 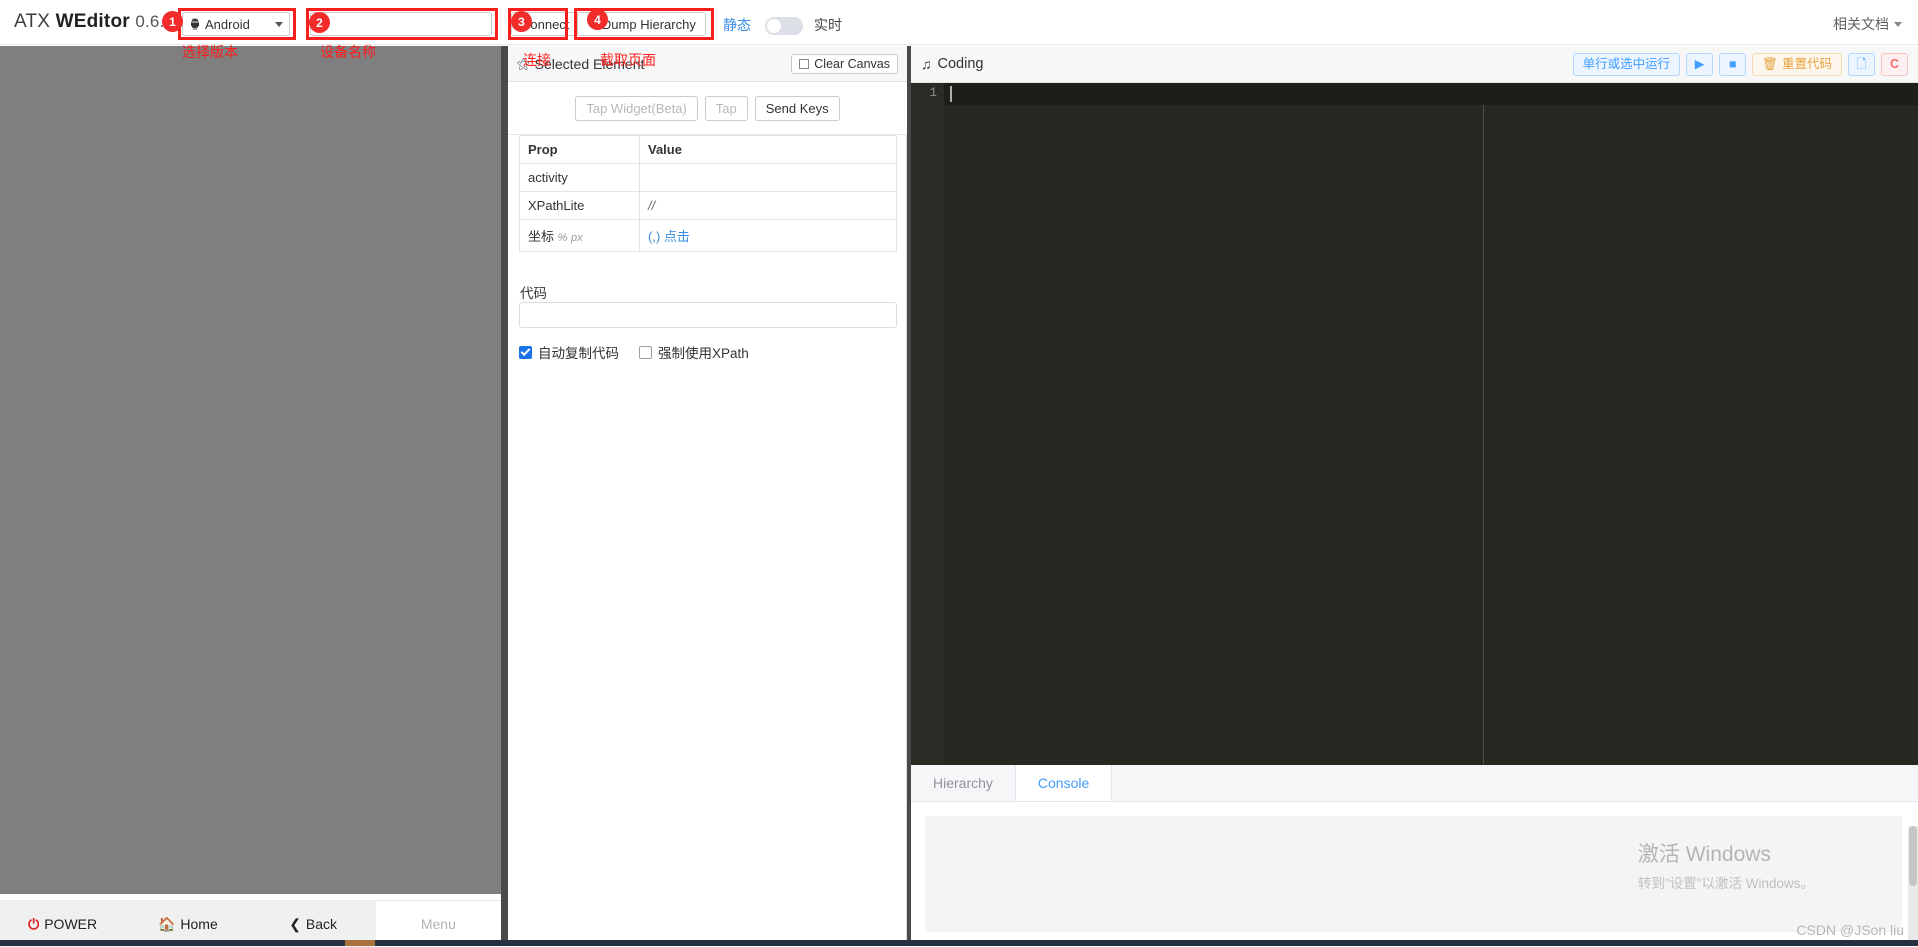 I want to click on annotation-label-4: 截取页面, so click(x=628, y=60).